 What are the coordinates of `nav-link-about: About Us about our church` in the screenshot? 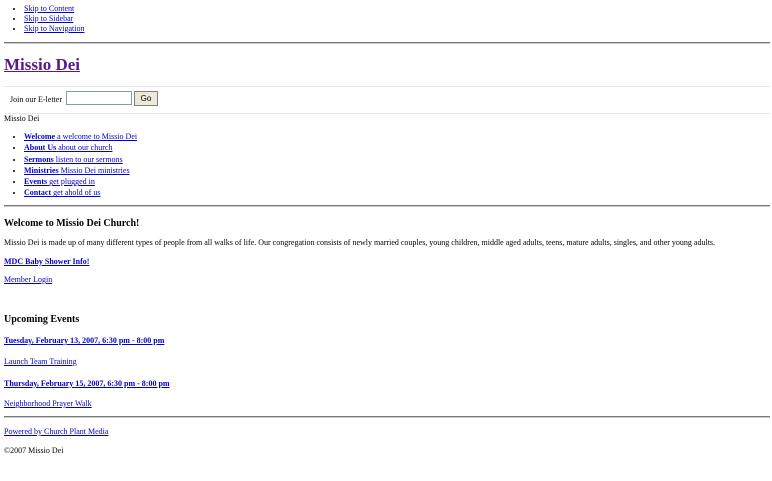 It's located at (68, 147).